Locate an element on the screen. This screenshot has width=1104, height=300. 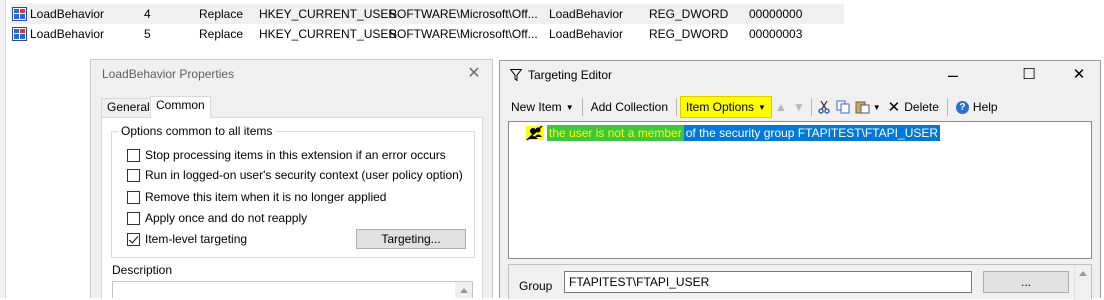
panel-scrollbar is located at coordinates (1082, 282).